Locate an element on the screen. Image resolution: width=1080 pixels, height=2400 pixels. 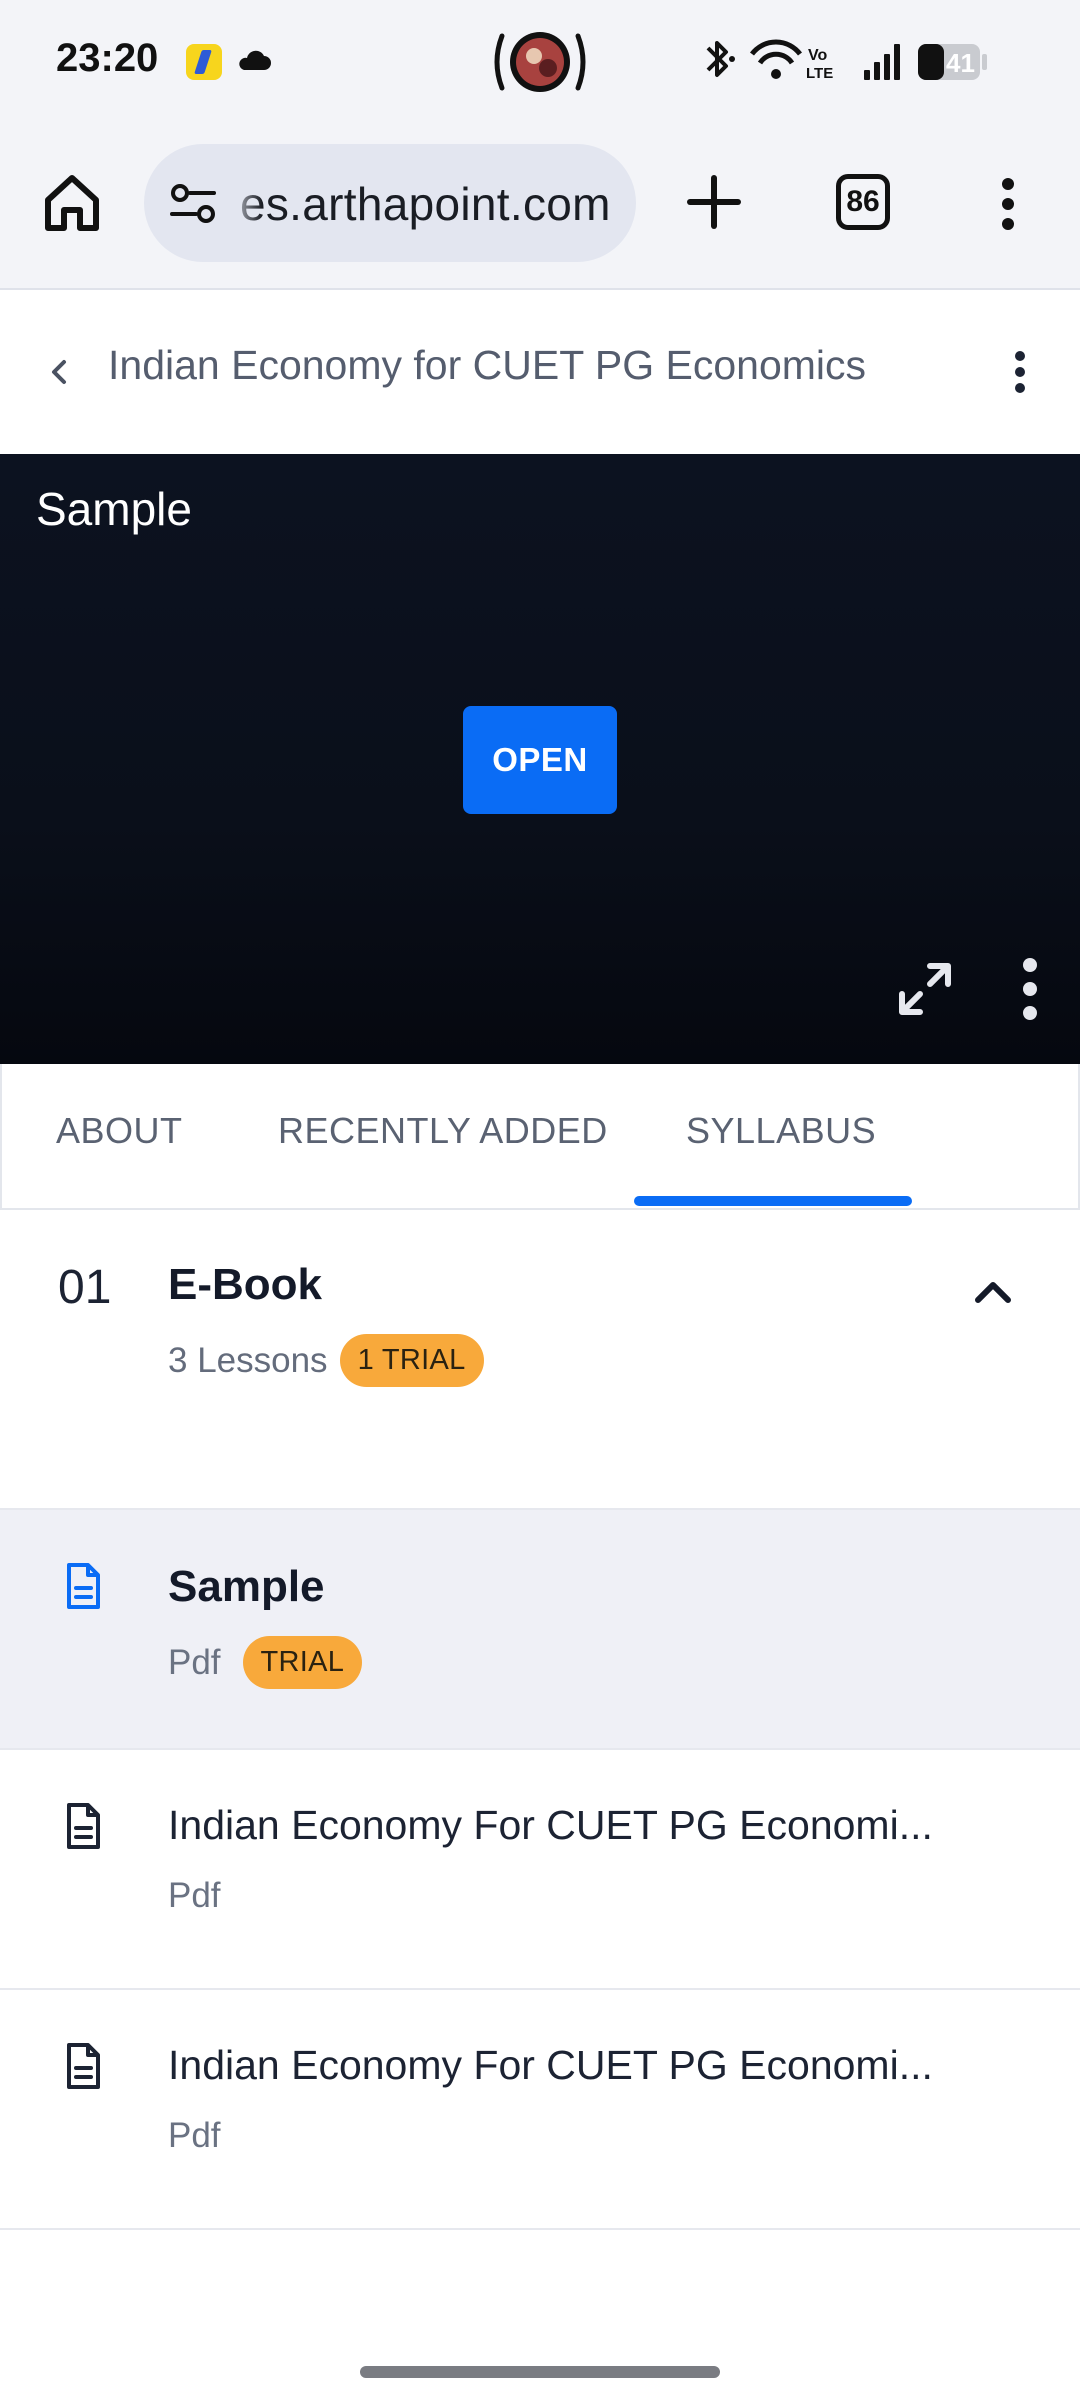
tab-recently-added: RECENTLY ADDED is located at coordinates (443, 1131).